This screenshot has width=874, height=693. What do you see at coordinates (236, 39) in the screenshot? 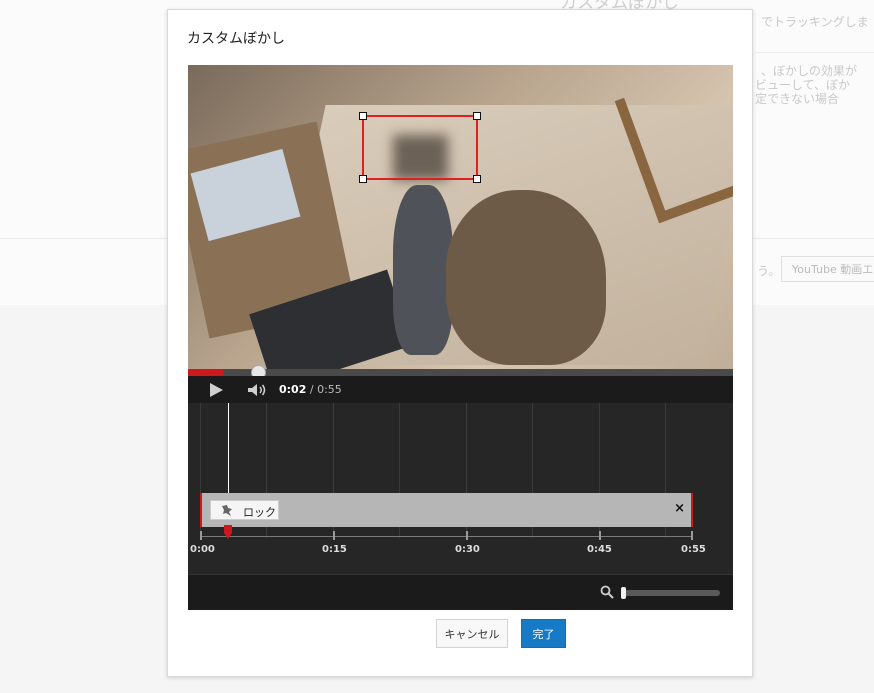
I see `dialog-title: カスタムぼかし` at bounding box center [236, 39].